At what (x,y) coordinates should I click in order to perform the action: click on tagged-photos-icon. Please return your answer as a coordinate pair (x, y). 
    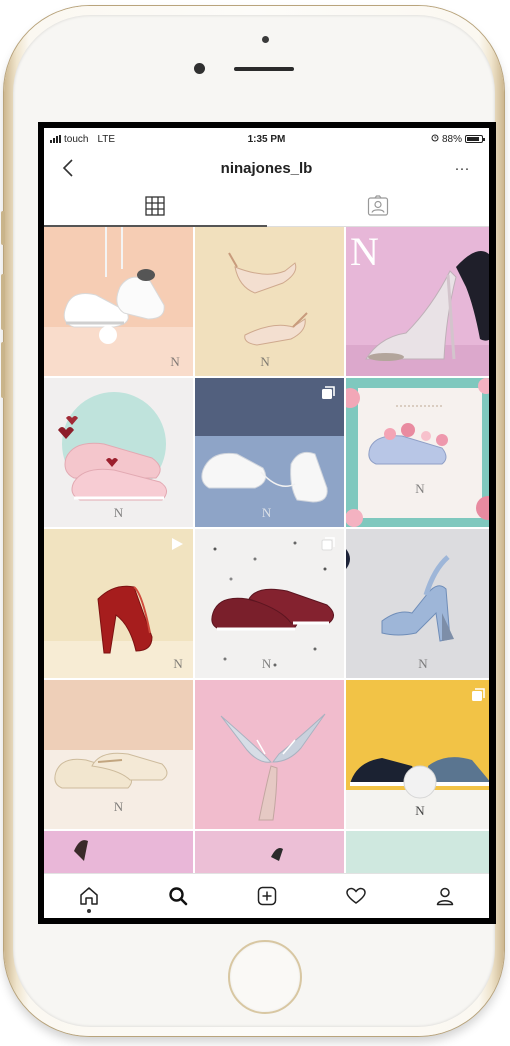
    Looking at the image, I should click on (377, 205).